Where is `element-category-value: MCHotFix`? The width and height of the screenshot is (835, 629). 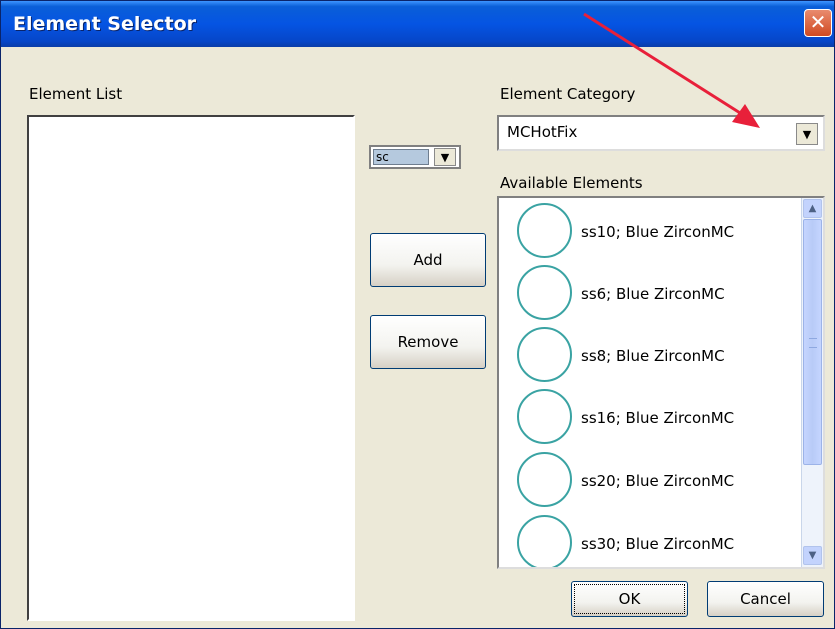 element-category-value: MCHotFix is located at coordinates (542, 132).